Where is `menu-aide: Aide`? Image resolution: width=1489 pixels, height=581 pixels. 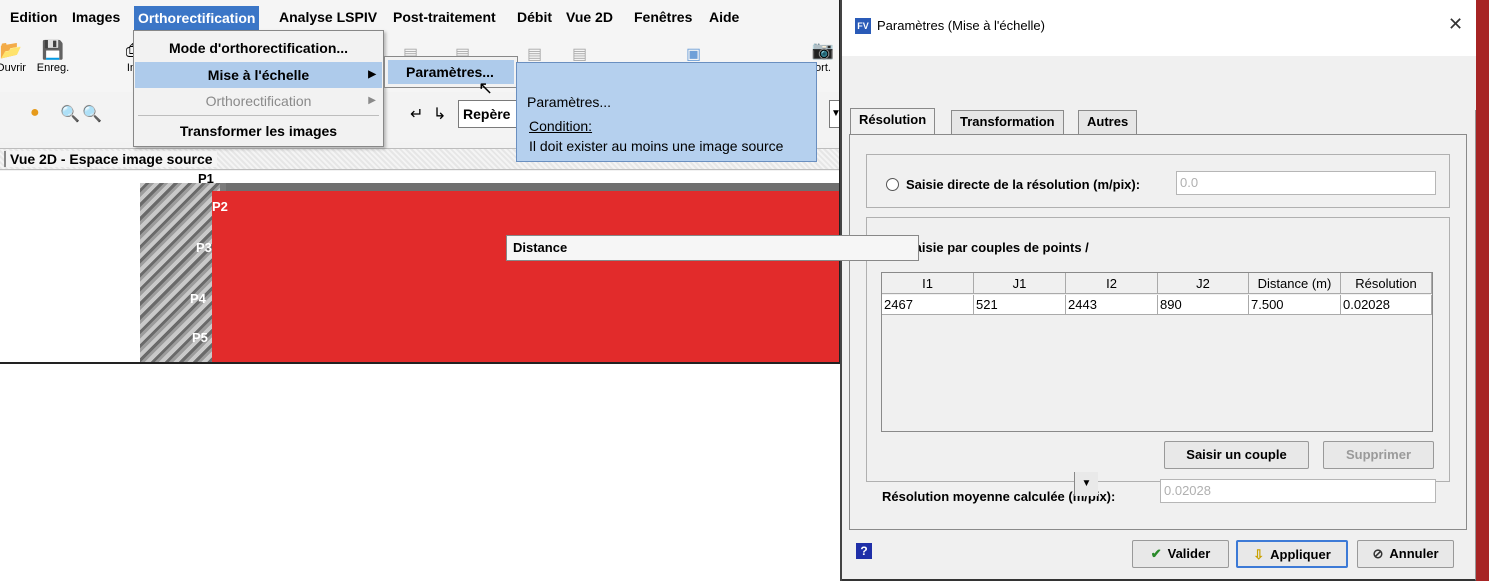
menu-aide: Aide is located at coordinates (724, 17).